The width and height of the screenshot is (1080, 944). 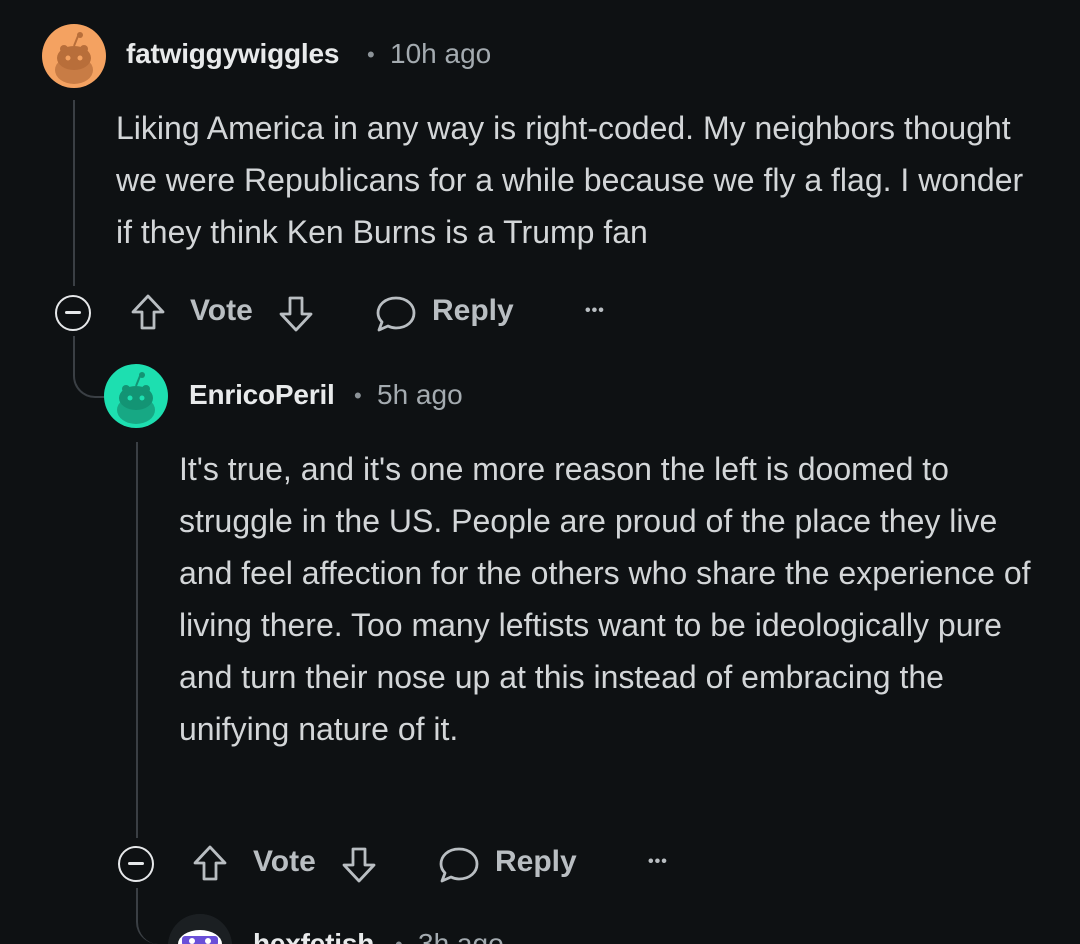 What do you see at coordinates (441, 53) in the screenshot?
I see `comment-timestamp: 10h ago` at bounding box center [441, 53].